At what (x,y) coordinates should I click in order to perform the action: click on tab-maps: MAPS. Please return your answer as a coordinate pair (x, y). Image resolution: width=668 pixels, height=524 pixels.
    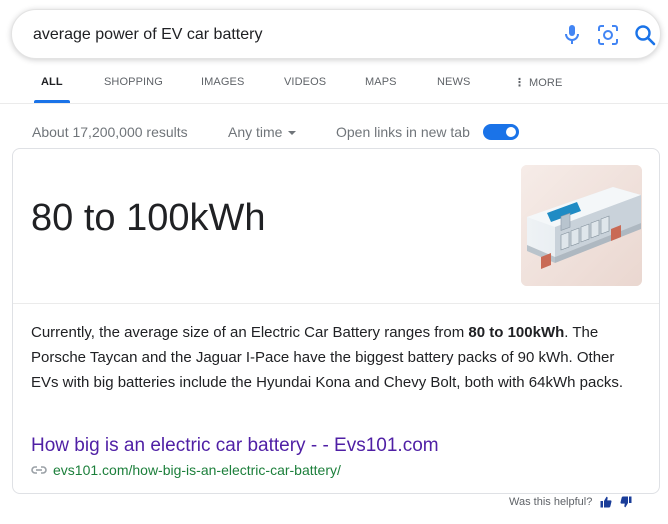
    Looking at the image, I should click on (381, 82).